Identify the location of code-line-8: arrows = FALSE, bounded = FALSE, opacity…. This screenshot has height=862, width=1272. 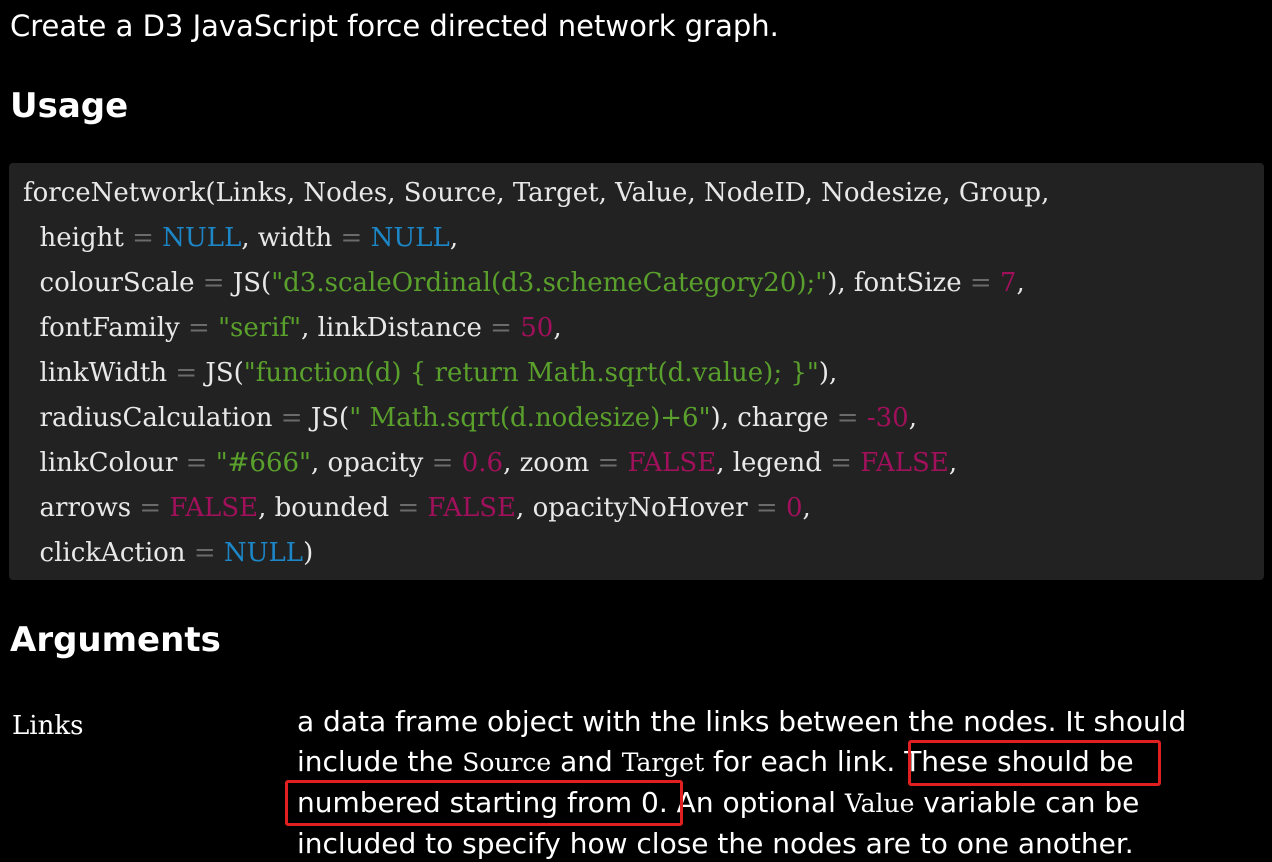
(417, 508).